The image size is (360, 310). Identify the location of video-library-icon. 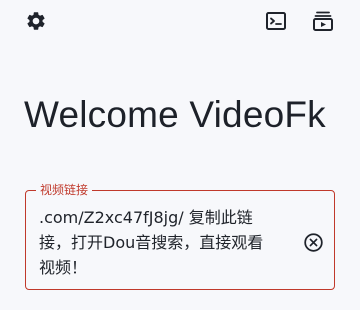
(323, 21).